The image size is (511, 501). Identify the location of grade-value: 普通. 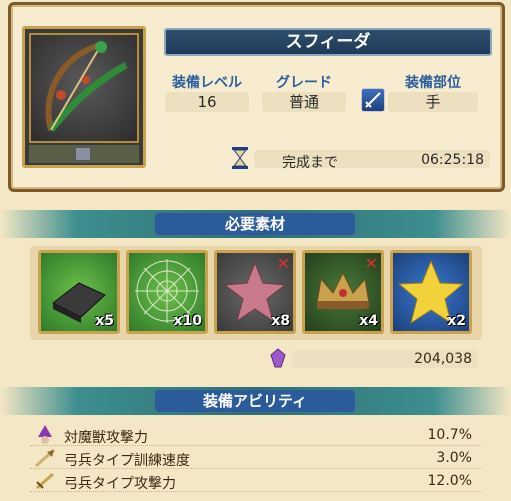
(304, 102).